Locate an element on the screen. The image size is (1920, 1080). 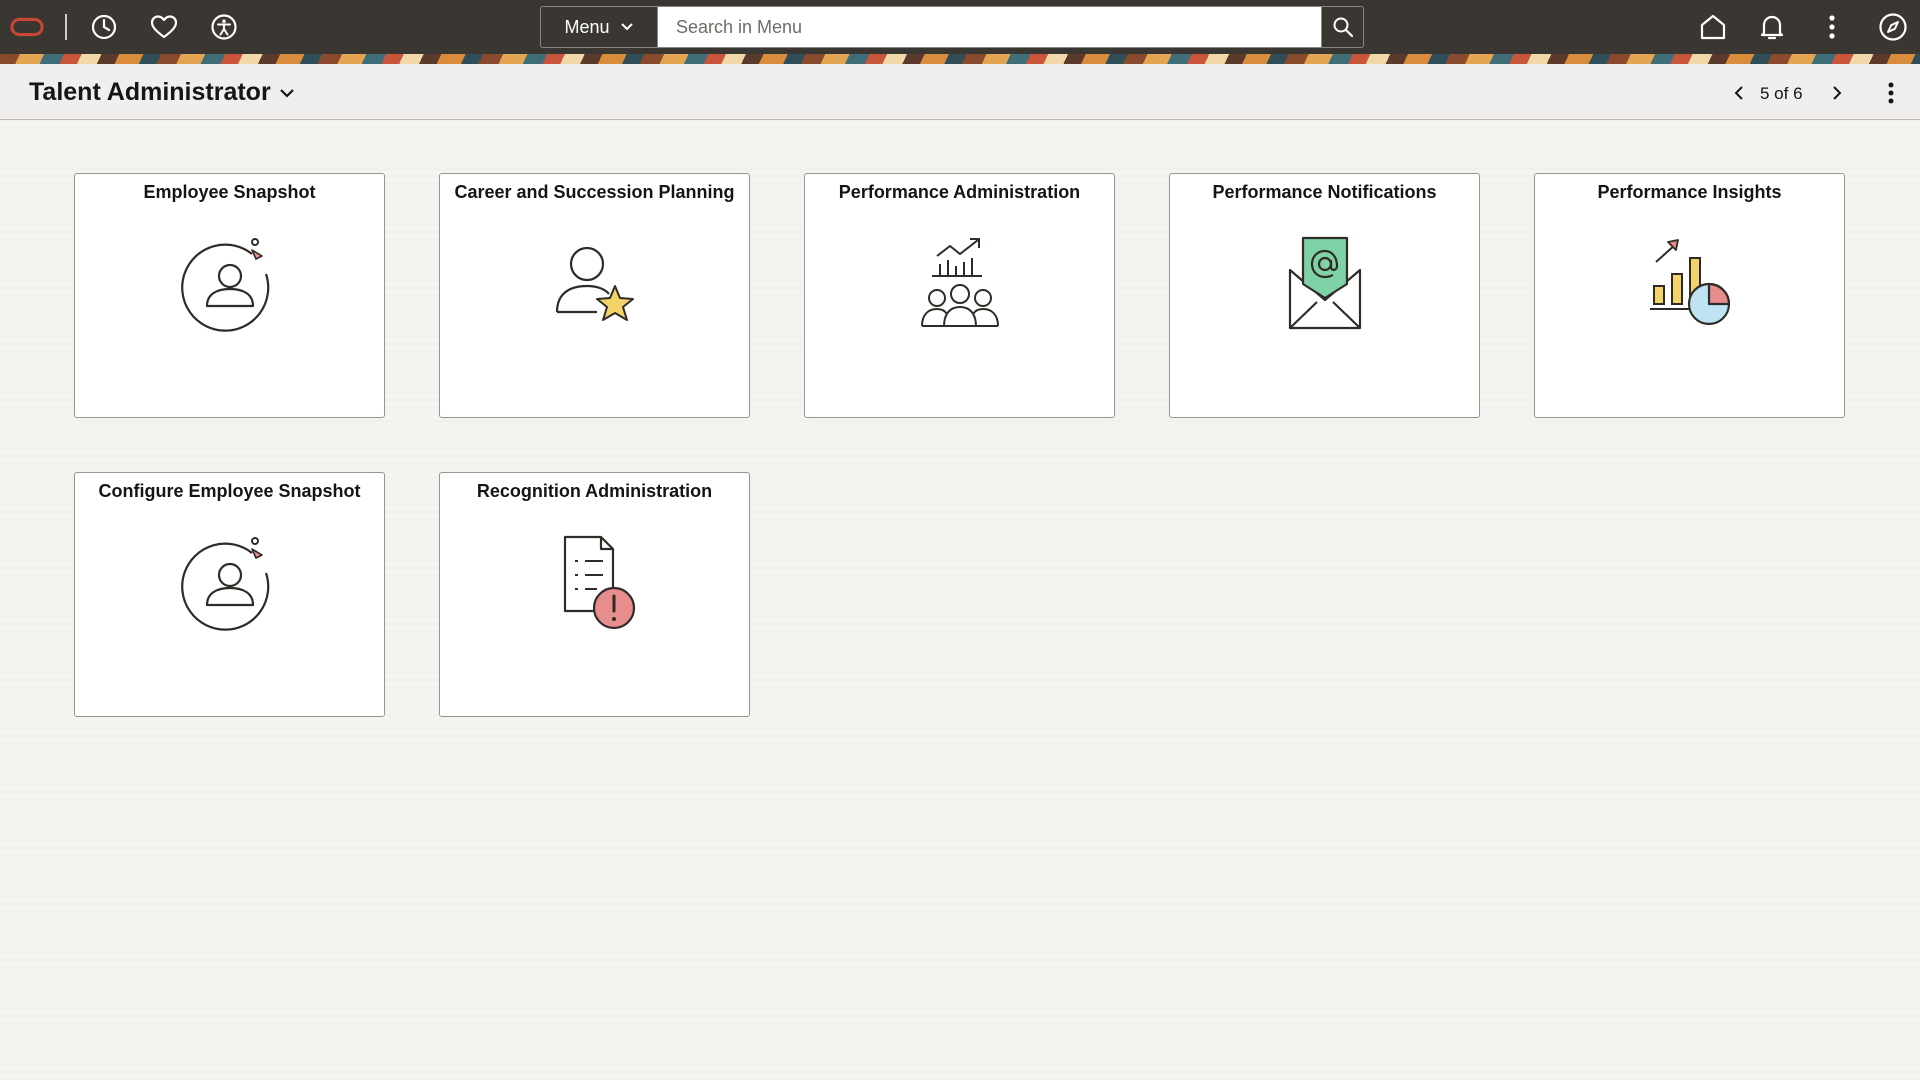
notifications-bell-icon is located at coordinates (1772, 27).